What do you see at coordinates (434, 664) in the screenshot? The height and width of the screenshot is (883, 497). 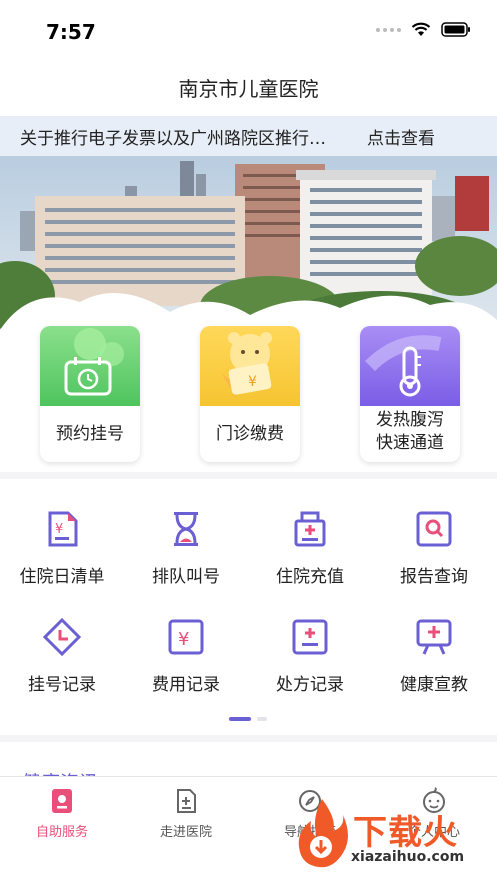 I see `grid-item-health-education: 健康宣教` at bounding box center [434, 664].